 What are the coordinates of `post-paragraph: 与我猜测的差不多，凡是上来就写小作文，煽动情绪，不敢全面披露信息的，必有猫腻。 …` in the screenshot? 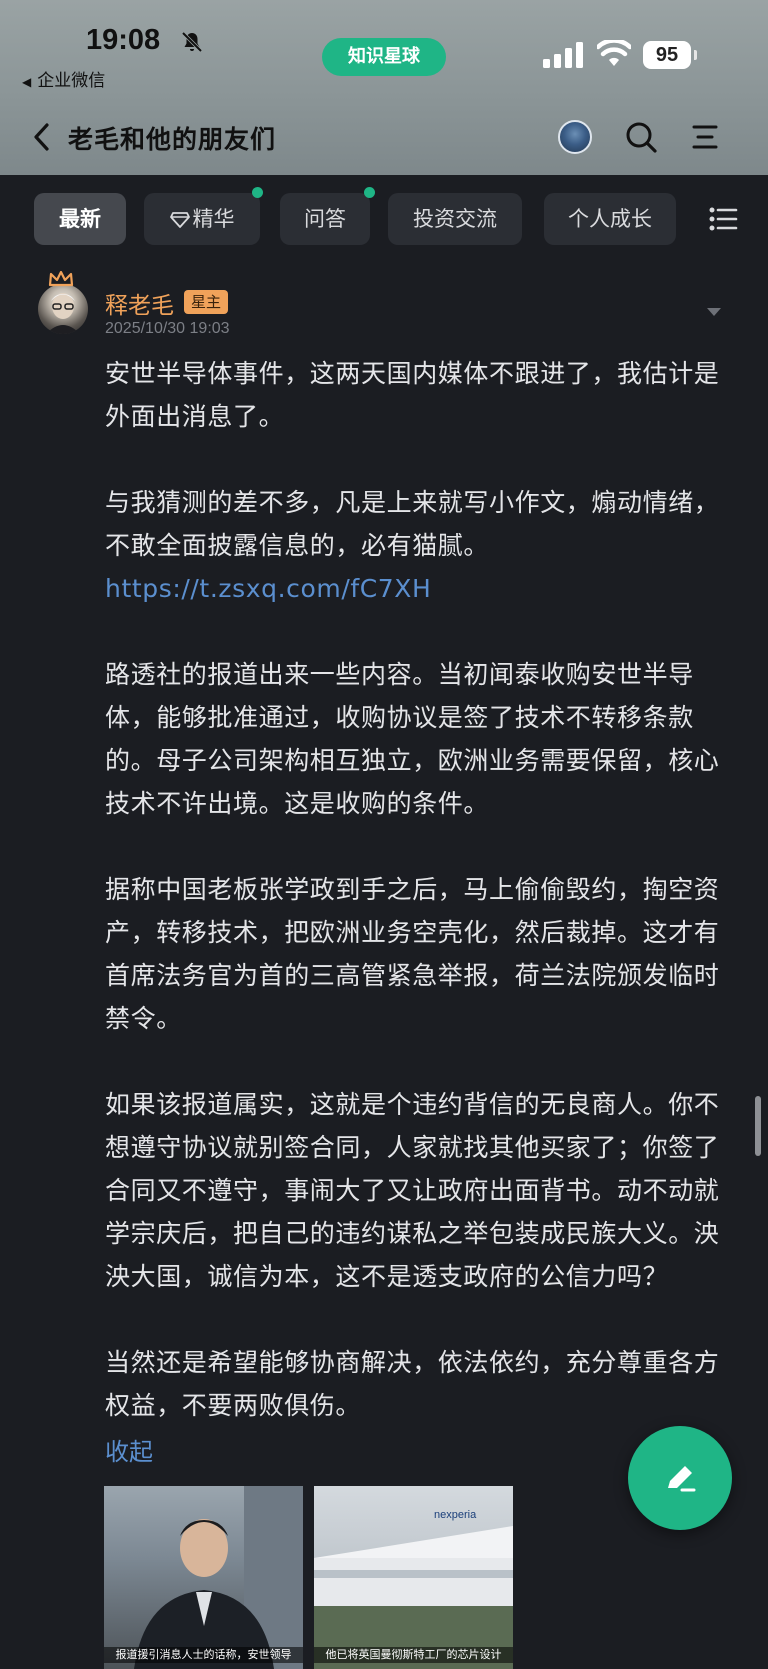 It's located at (415, 545).